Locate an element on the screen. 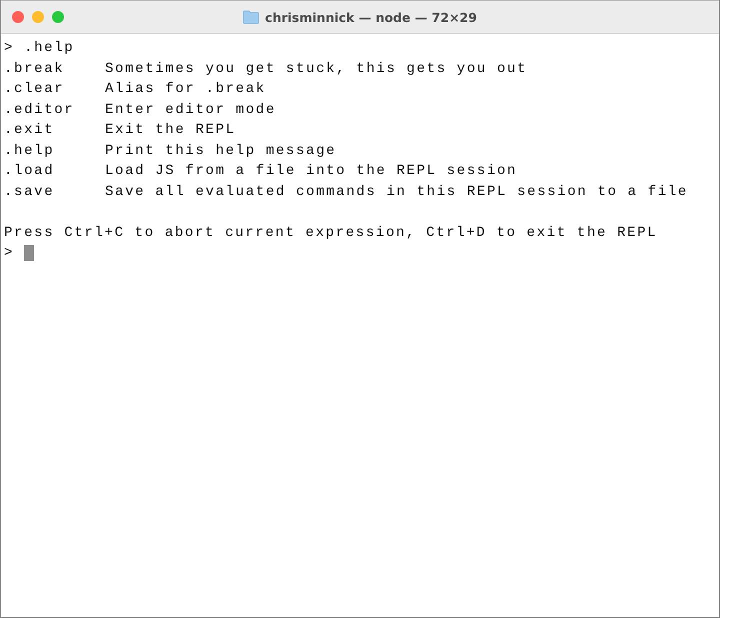  help-footer: Press Ctrl+C to abort current expression, Ctrl+D to exit the REPL is located at coordinates (331, 232).